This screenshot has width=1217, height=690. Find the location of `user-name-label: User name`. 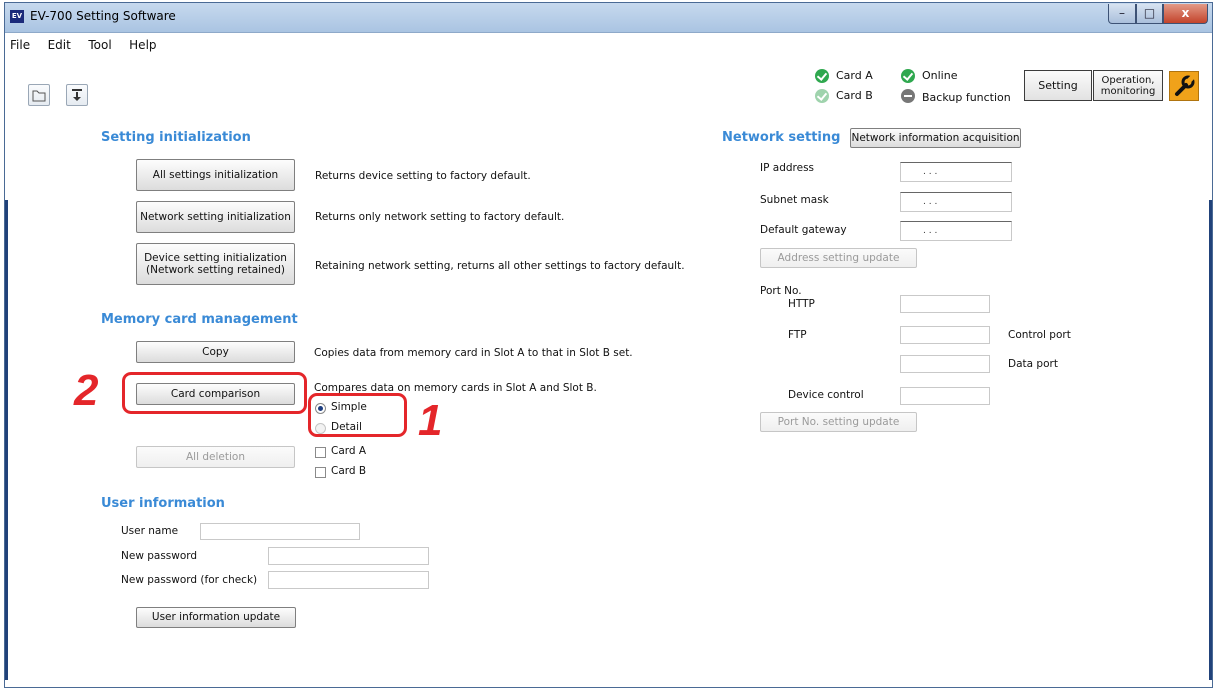

user-name-label: User name is located at coordinates (150, 531).